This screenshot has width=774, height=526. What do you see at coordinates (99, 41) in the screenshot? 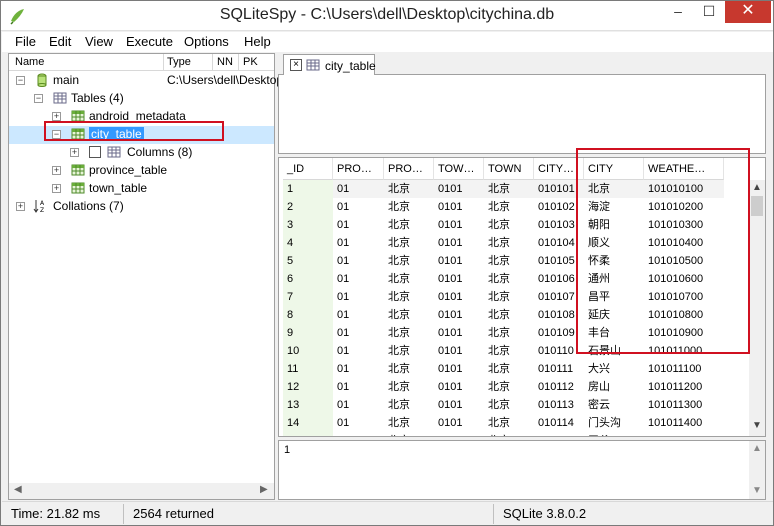
I see `menu-view: View` at bounding box center [99, 41].